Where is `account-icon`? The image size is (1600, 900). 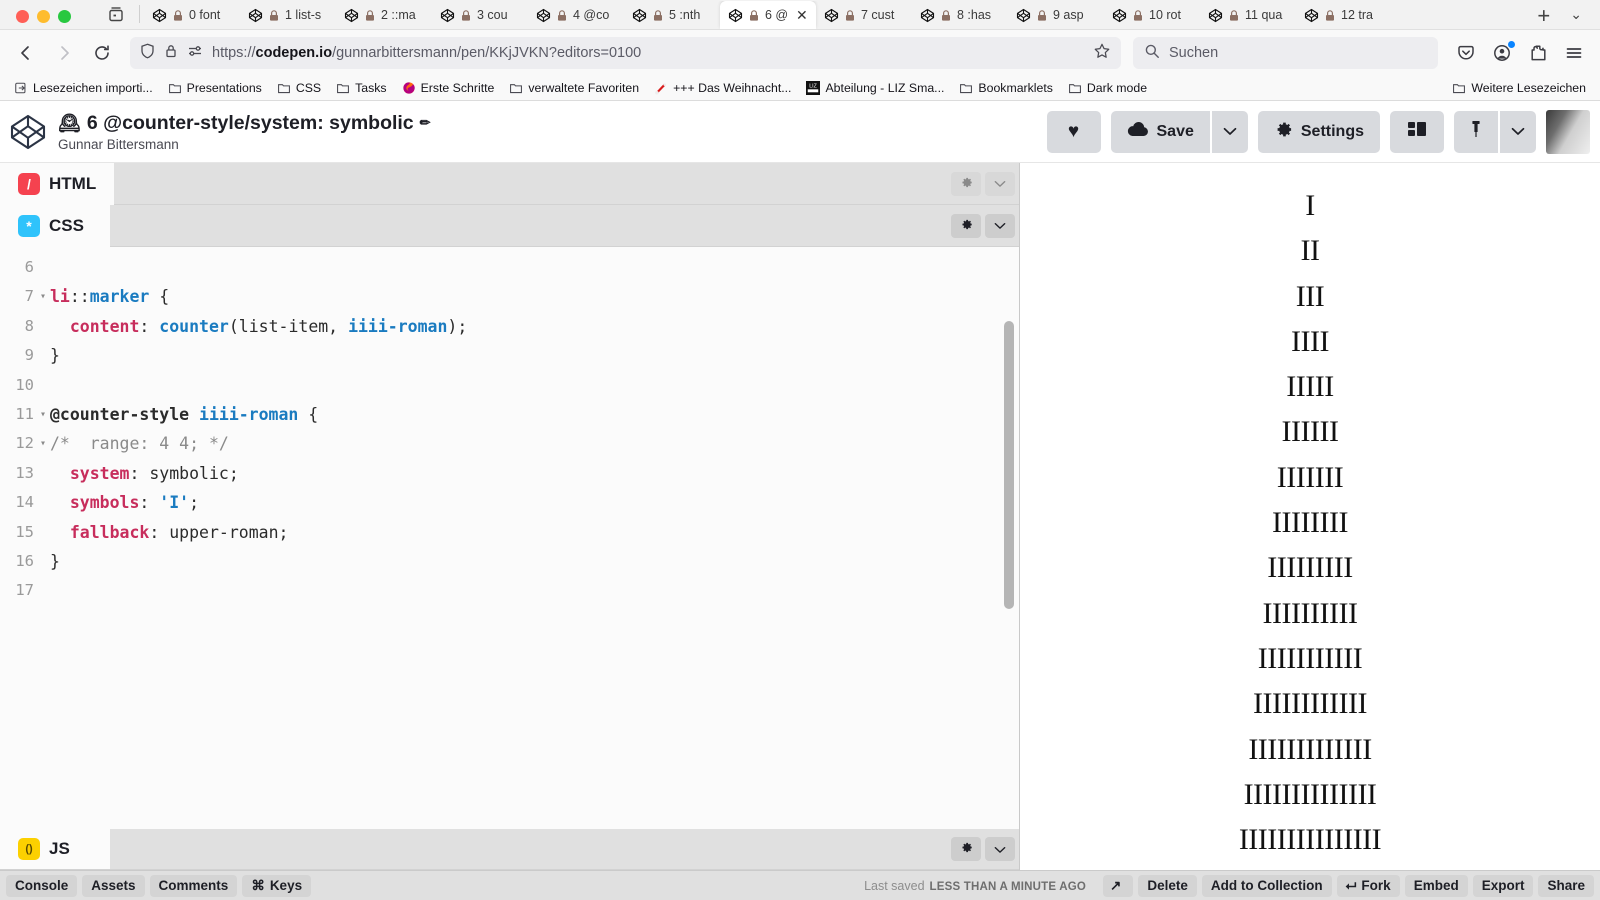 account-icon is located at coordinates (1502, 53).